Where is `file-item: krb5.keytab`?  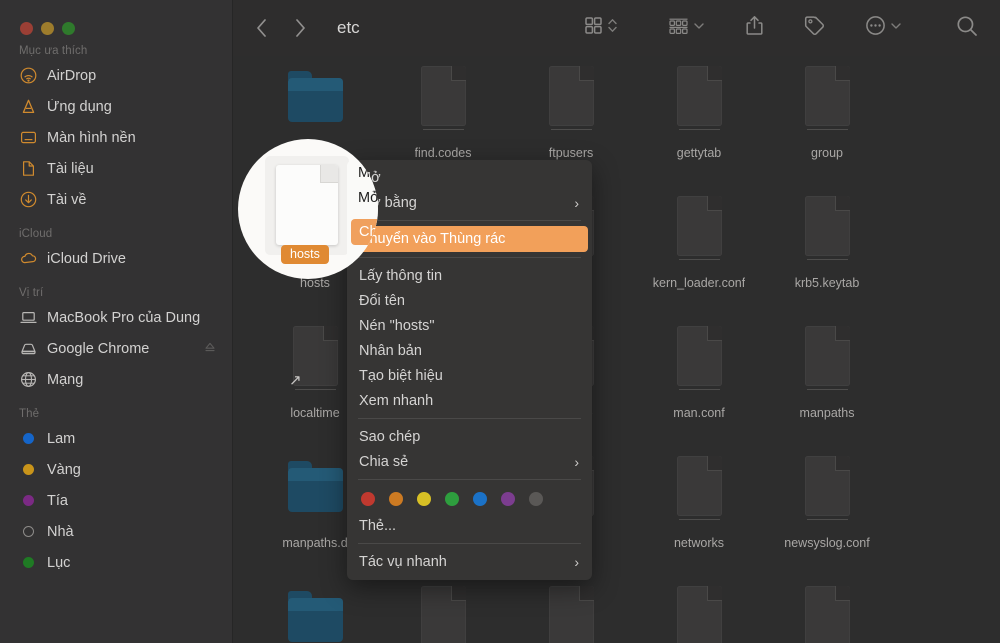 file-item: krb5.keytab is located at coordinates (827, 255).